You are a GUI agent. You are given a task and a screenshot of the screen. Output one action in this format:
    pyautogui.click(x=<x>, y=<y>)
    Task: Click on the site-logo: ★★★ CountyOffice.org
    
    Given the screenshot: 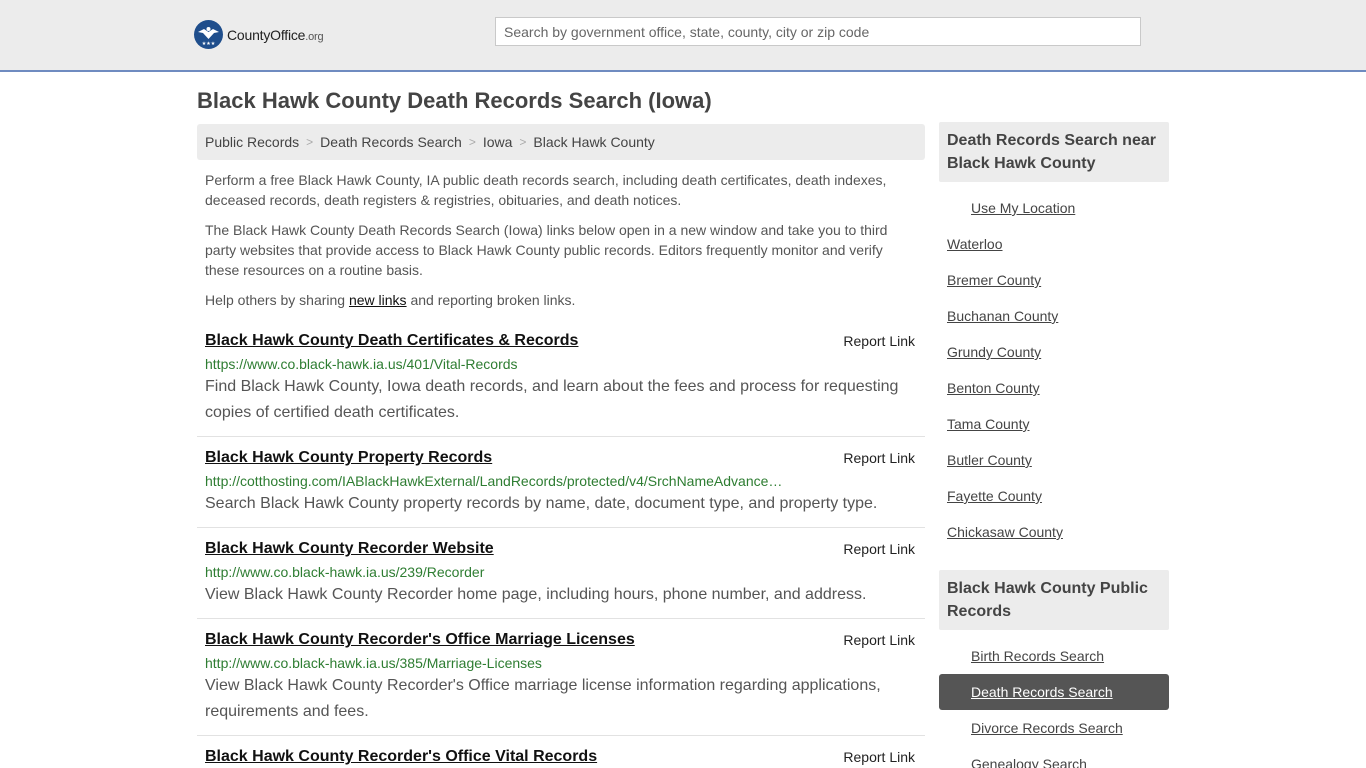 What is the action you would take?
    pyautogui.click(x=259, y=34)
    